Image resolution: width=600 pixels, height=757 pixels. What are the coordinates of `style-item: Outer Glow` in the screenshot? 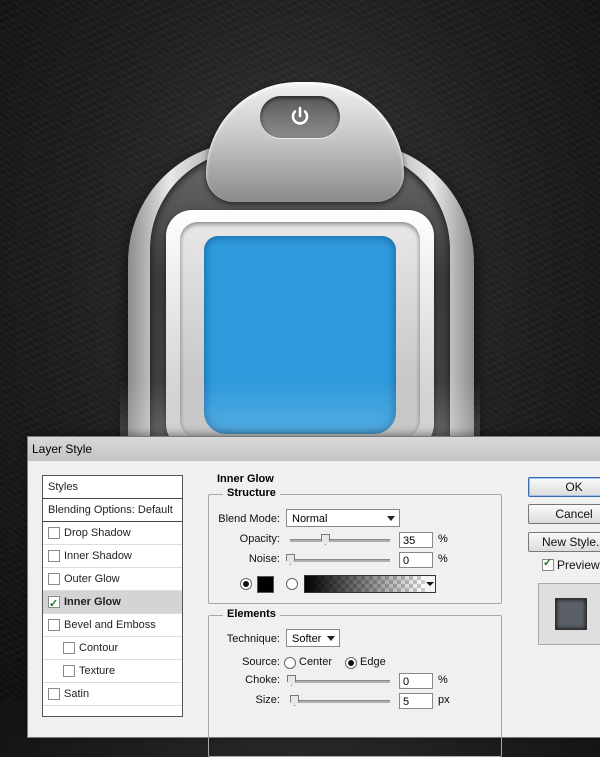 It's located at (112, 579).